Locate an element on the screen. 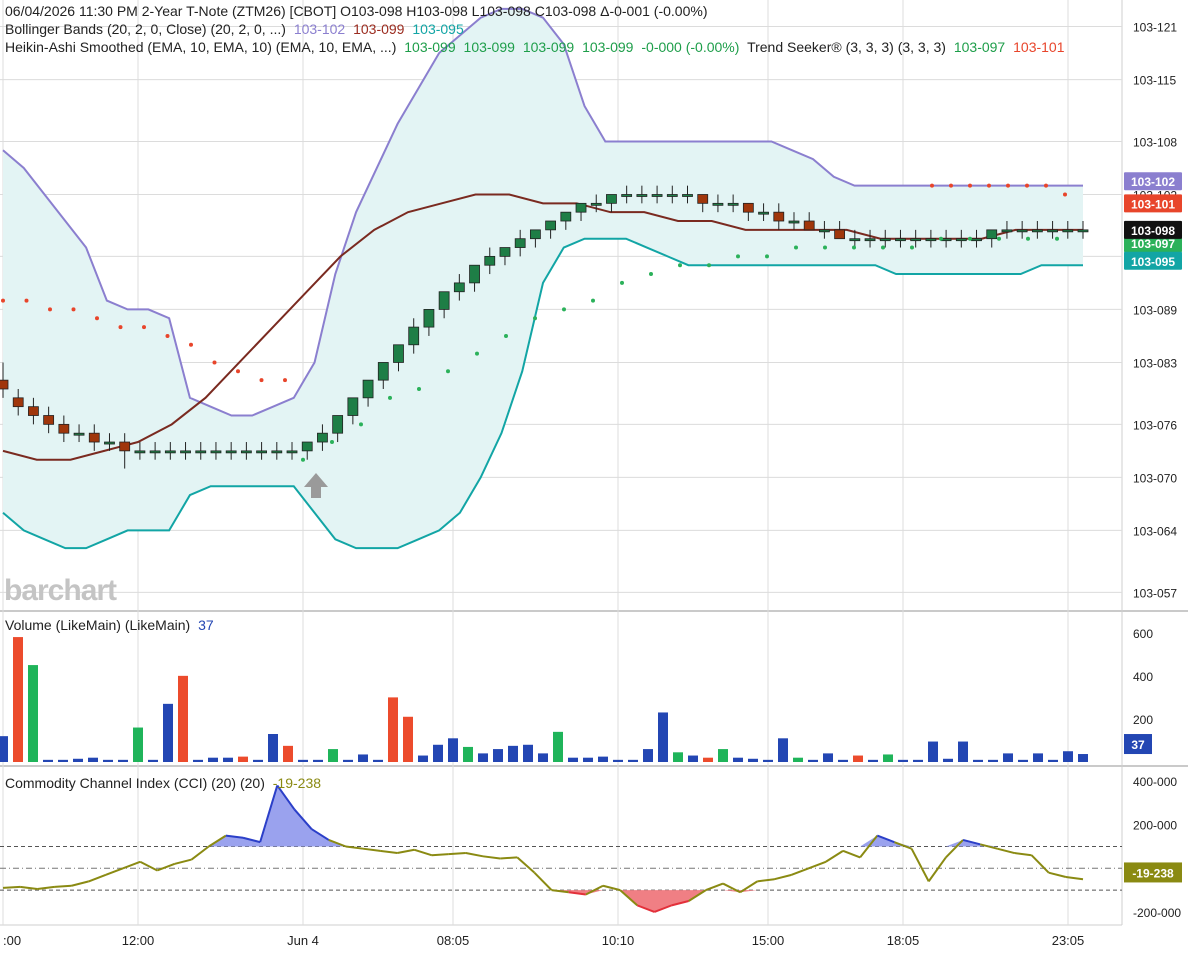 The height and width of the screenshot is (958, 1188). price-tick-label: 103-064 is located at coordinates (1155, 531).